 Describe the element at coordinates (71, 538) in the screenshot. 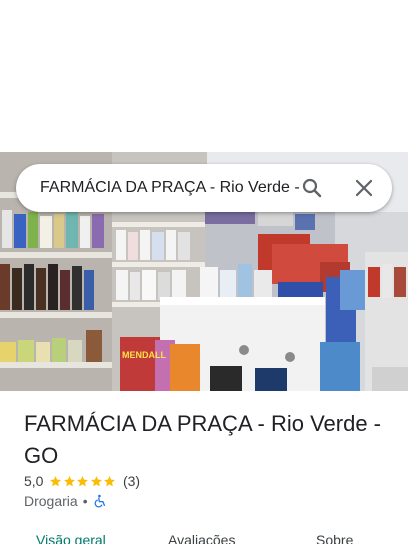

I see `tab-overview: Visão geral` at that location.